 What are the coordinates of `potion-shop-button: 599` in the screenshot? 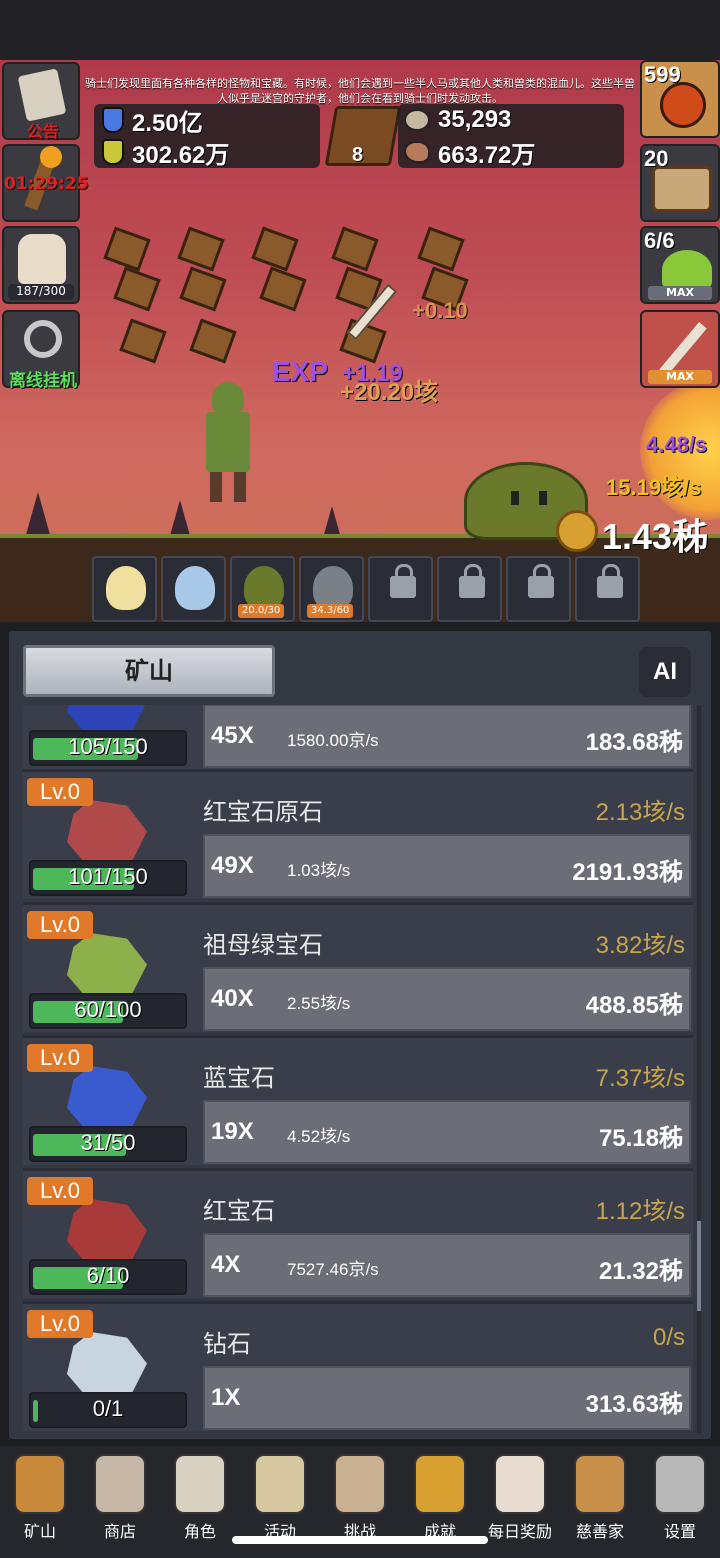 It's located at (680, 99).